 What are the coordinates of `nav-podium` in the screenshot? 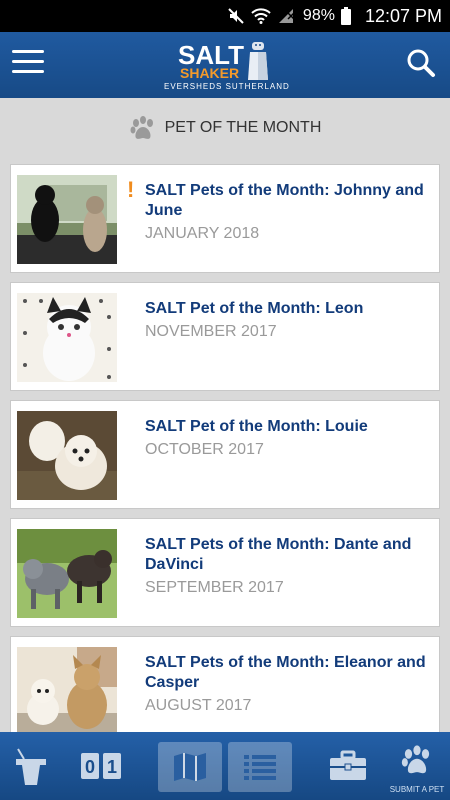 It's located at (31, 766).